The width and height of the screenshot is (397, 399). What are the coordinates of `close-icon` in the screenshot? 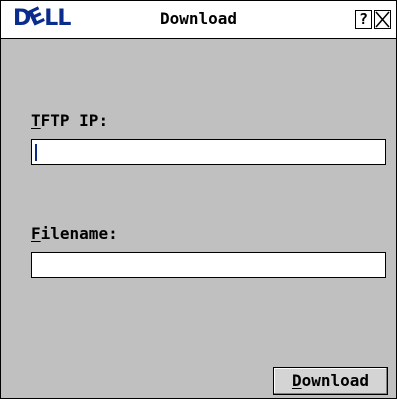 It's located at (382, 19).